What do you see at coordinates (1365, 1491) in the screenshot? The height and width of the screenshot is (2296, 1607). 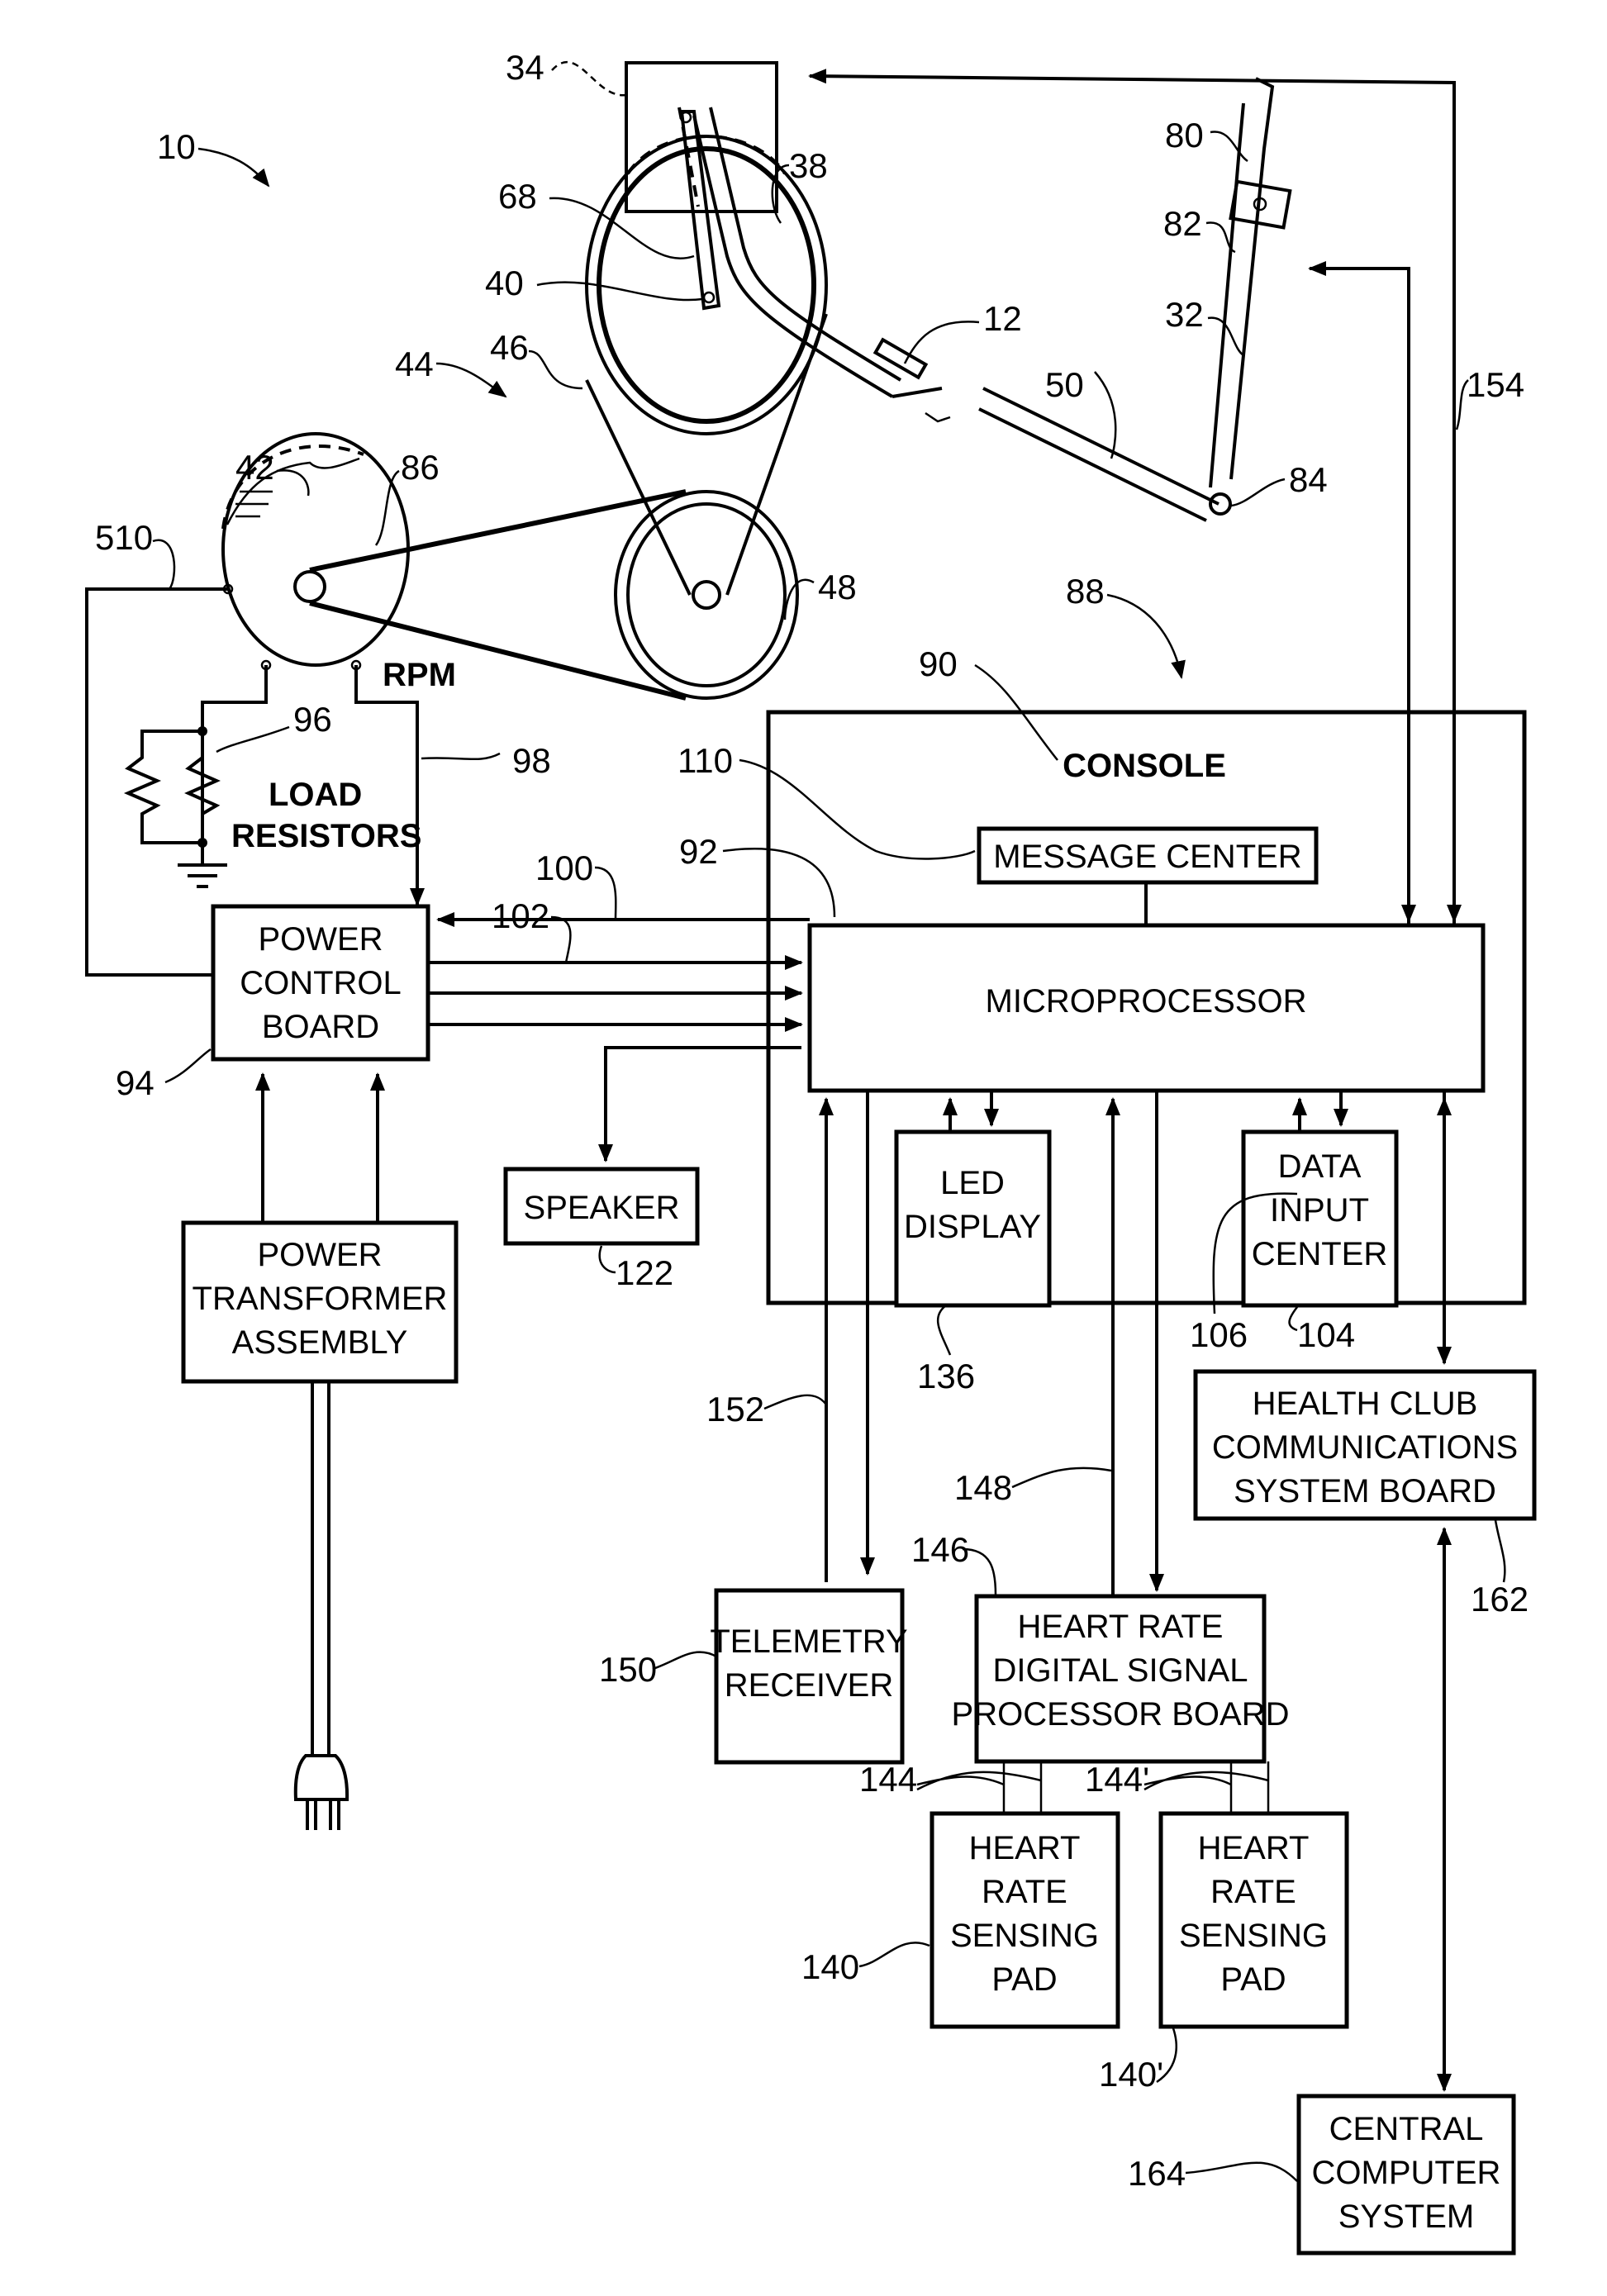 I see `hc-label-3: SYSTEM BOARD` at bounding box center [1365, 1491].